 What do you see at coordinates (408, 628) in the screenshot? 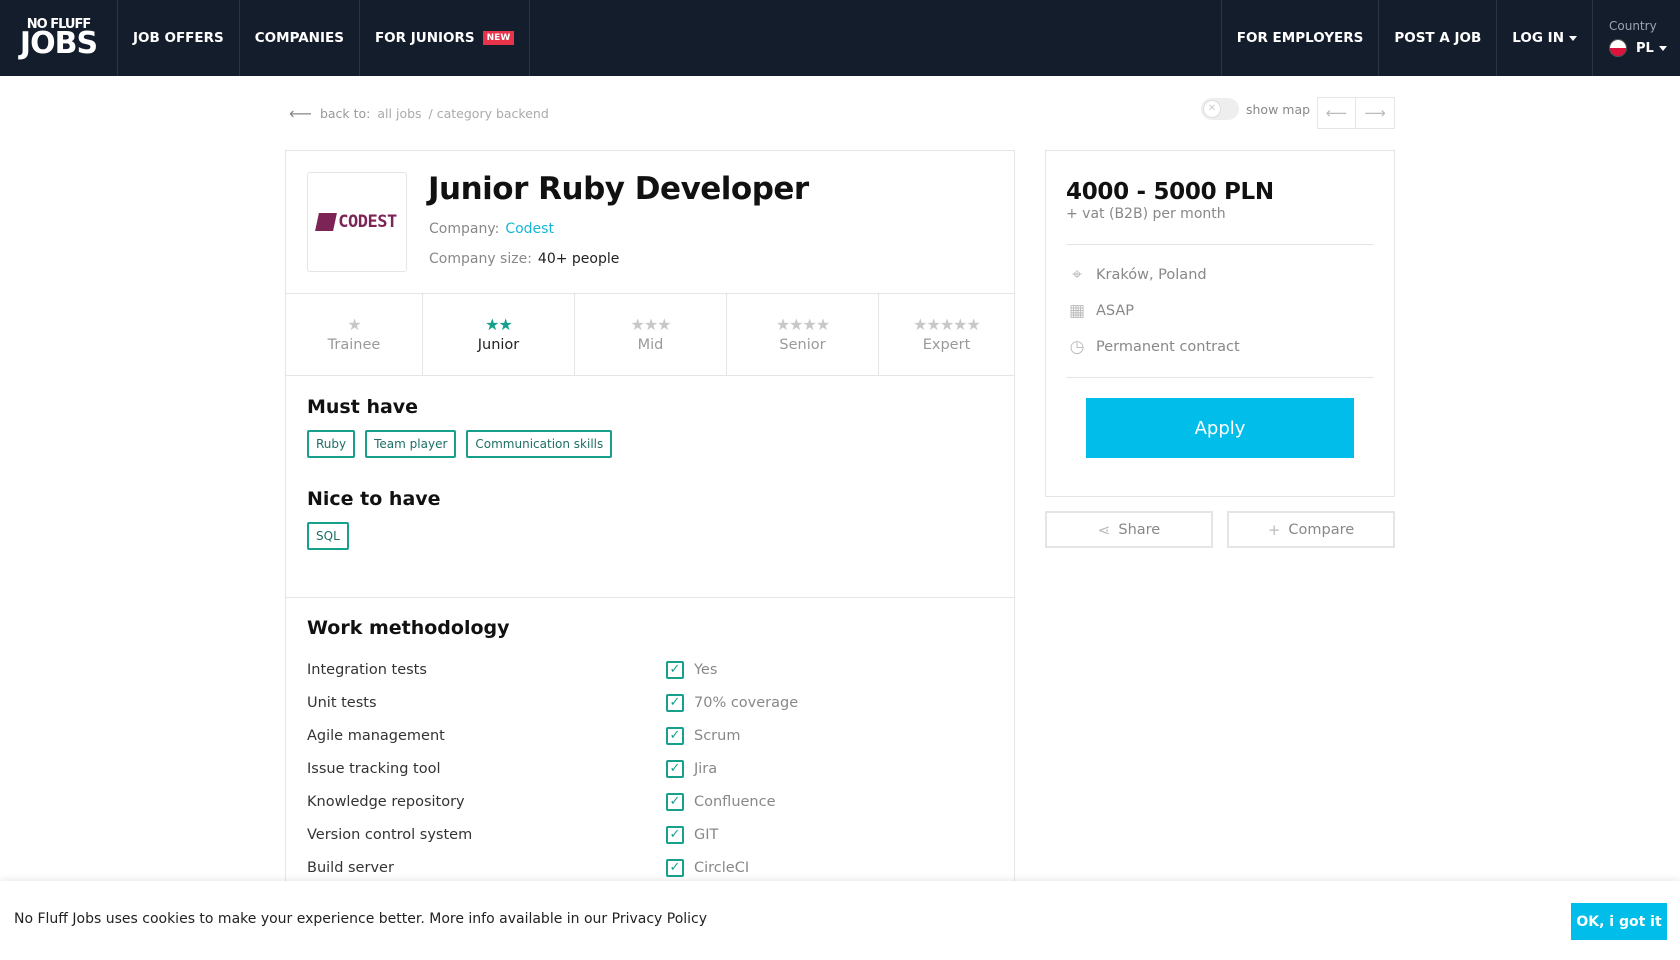
I see `work-methodology-title: Work methodology` at bounding box center [408, 628].